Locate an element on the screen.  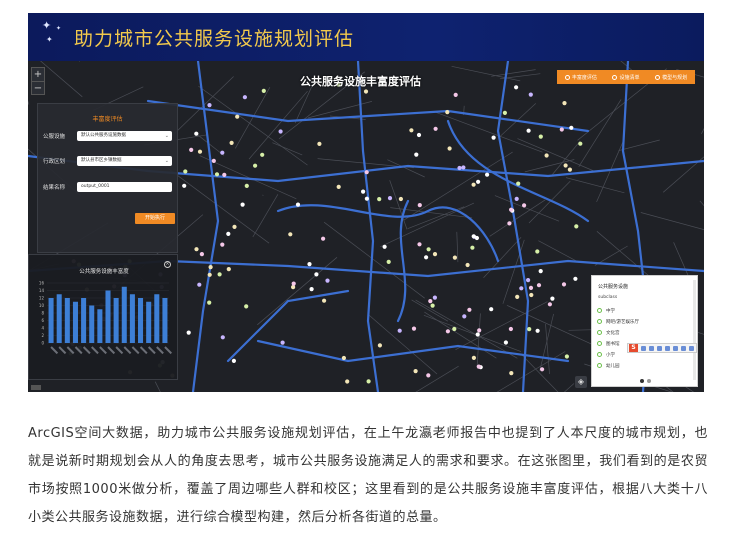
zoom-in-button: + is located at coordinates (38, 74).